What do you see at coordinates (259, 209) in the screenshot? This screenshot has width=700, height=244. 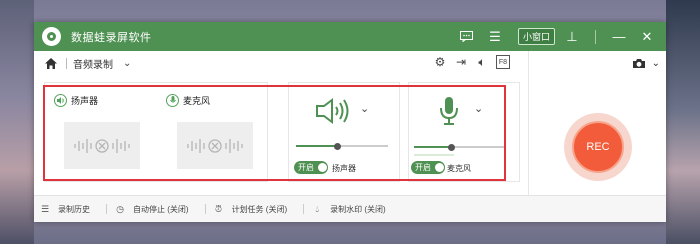 I see `scheduled-task-label: 计划任务 (关闭)` at bounding box center [259, 209].